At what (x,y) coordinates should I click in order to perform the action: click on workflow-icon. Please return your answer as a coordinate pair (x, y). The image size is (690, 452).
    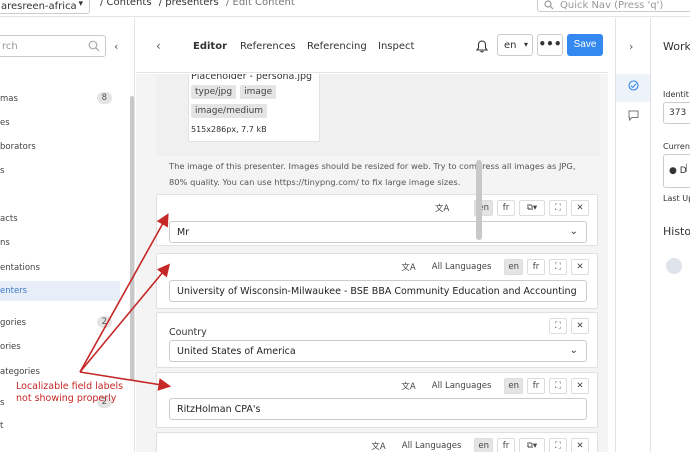
    Looking at the image, I should click on (633, 85).